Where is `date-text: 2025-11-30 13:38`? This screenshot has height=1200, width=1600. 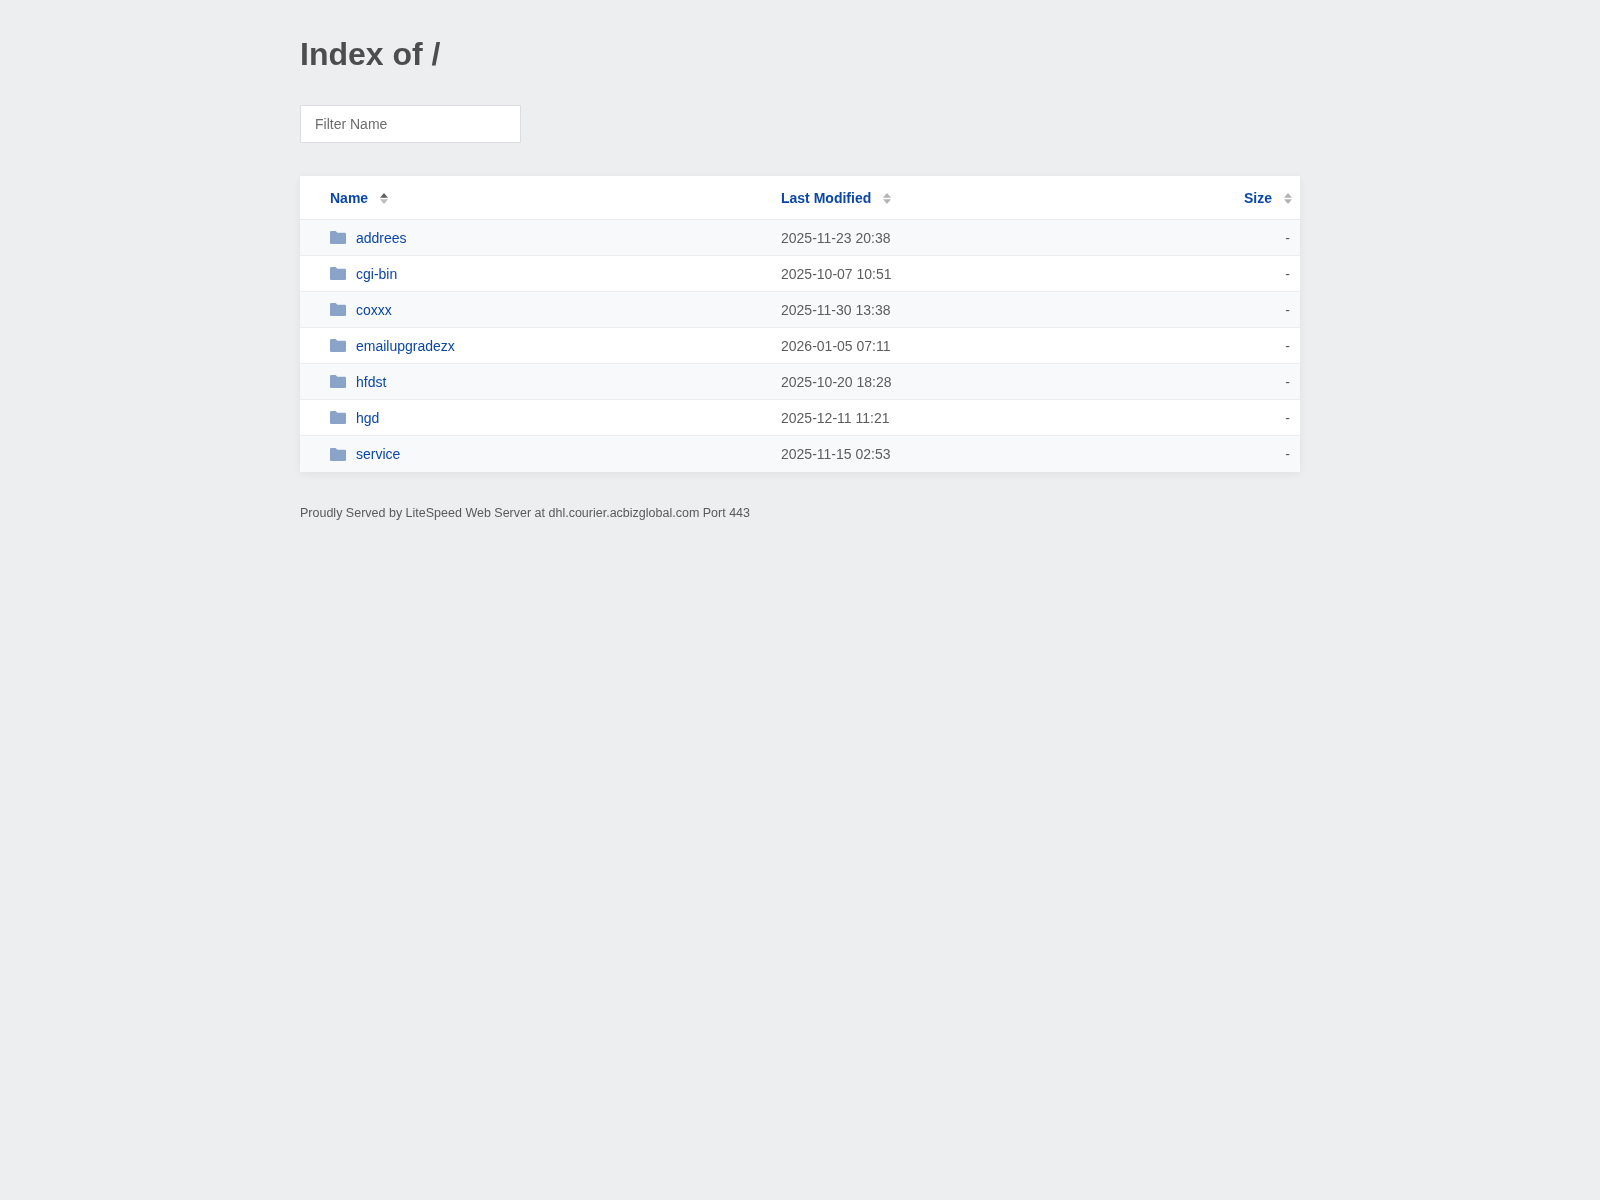
date-text: 2025-11-30 13:38 is located at coordinates (836, 309).